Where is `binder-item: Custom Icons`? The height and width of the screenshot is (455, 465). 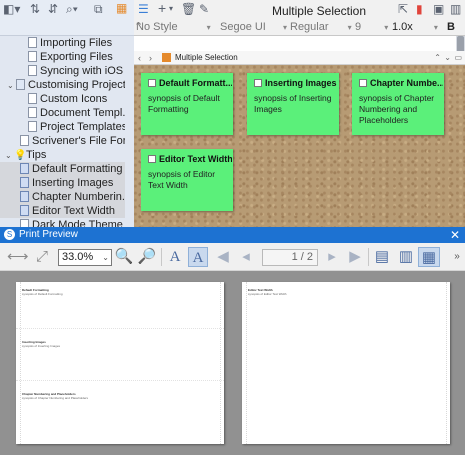 binder-item: Custom Icons is located at coordinates (62, 99).